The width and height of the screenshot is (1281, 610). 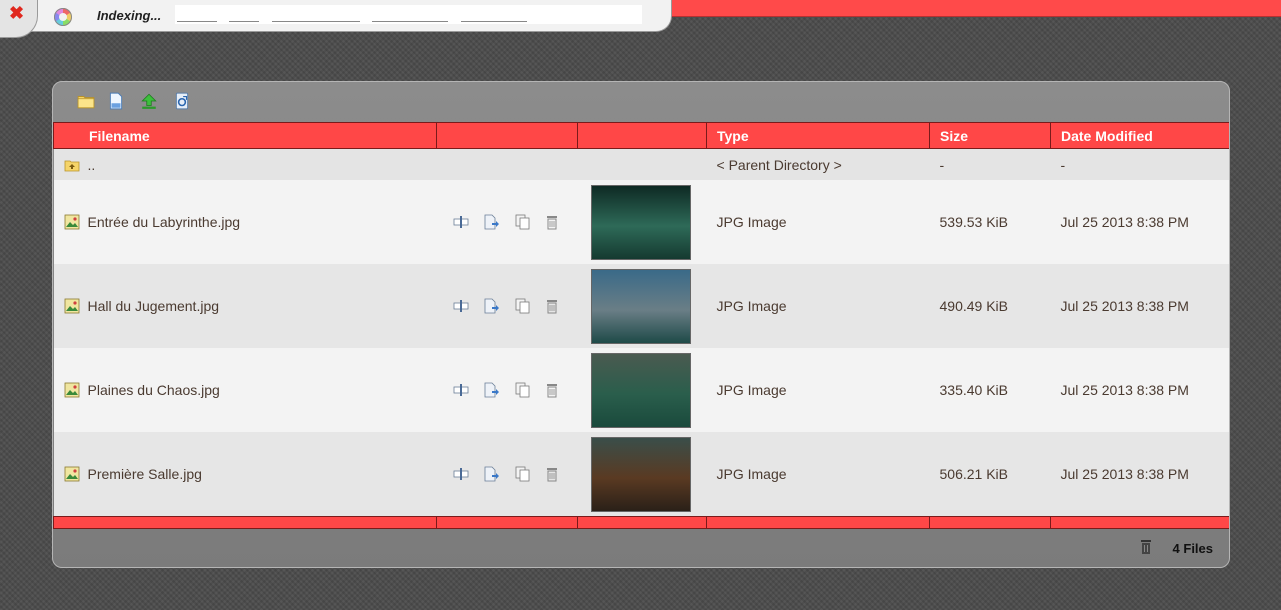 What do you see at coordinates (1192, 548) in the screenshot?
I see `file-count: 4 Files` at bounding box center [1192, 548].